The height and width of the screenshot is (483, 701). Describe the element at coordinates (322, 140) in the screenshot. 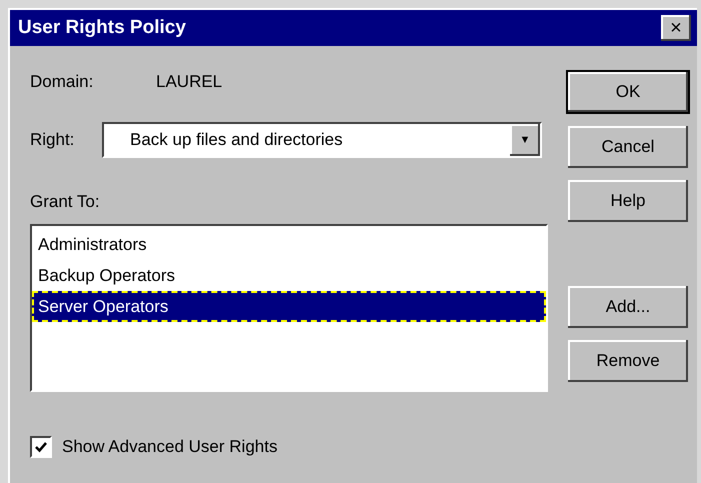

I see `right-dropdown: Back up files and directories ▼` at that location.